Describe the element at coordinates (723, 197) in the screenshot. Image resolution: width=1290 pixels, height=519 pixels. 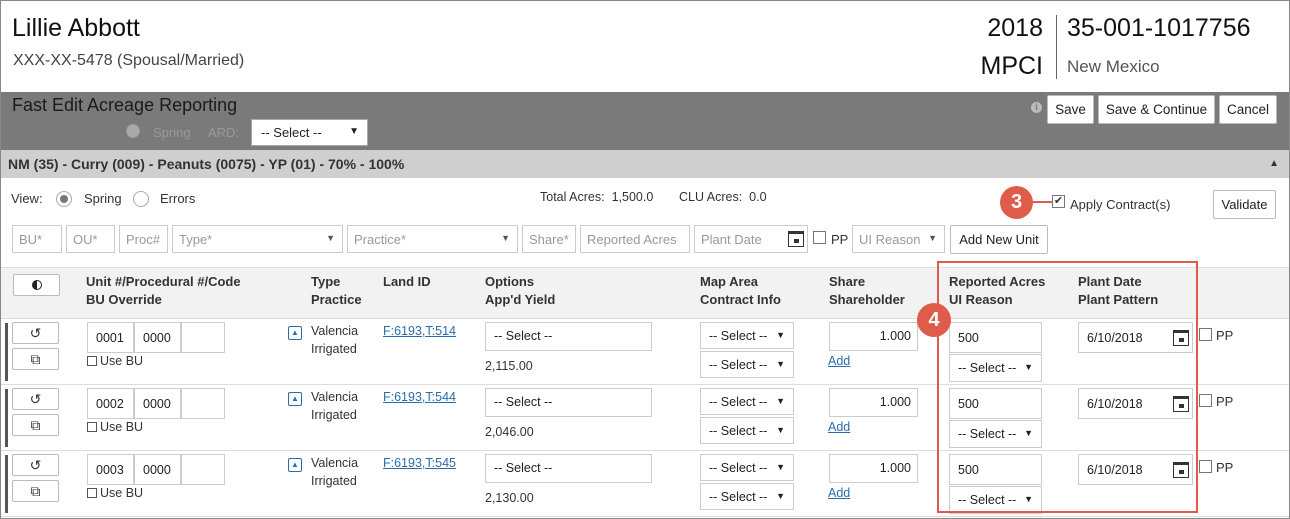
I see `clu-acres: CLU Acres: 0.0` at that location.